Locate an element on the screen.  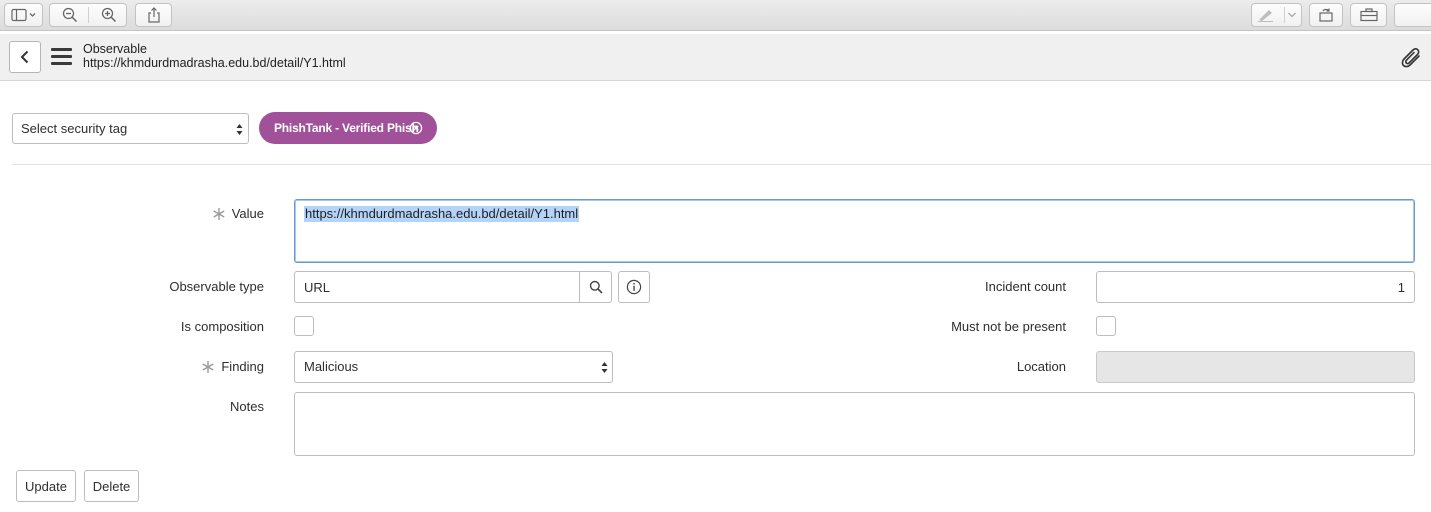
sidebar-icon is located at coordinates (22, 15).